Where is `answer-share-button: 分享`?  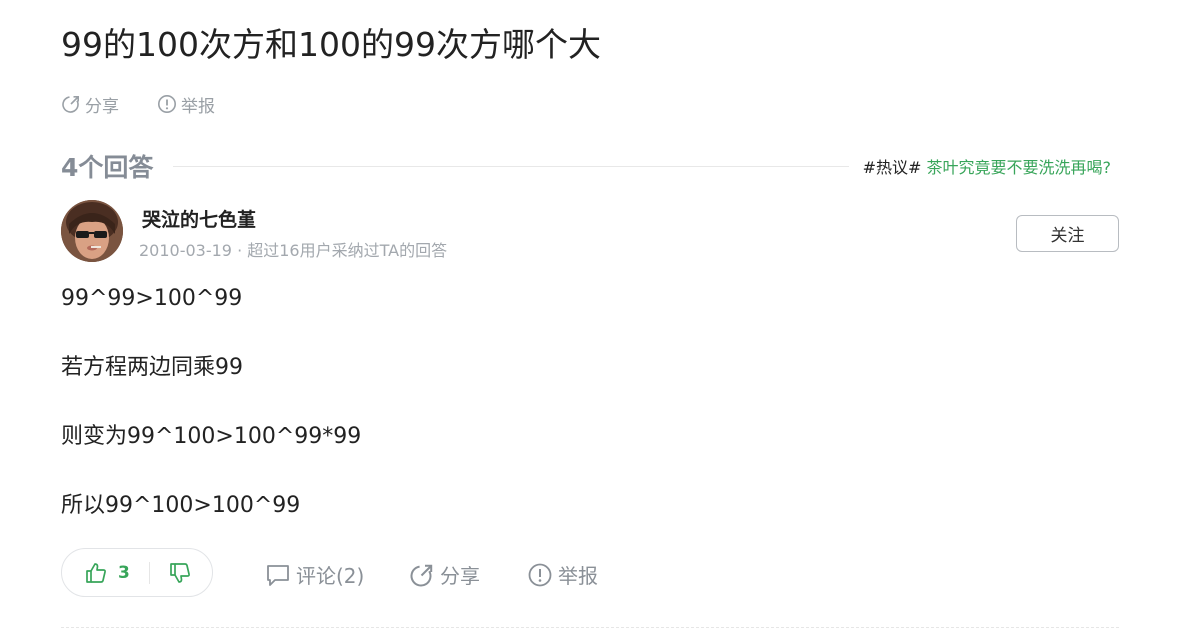
answer-share-button: 分享 is located at coordinates (444, 574).